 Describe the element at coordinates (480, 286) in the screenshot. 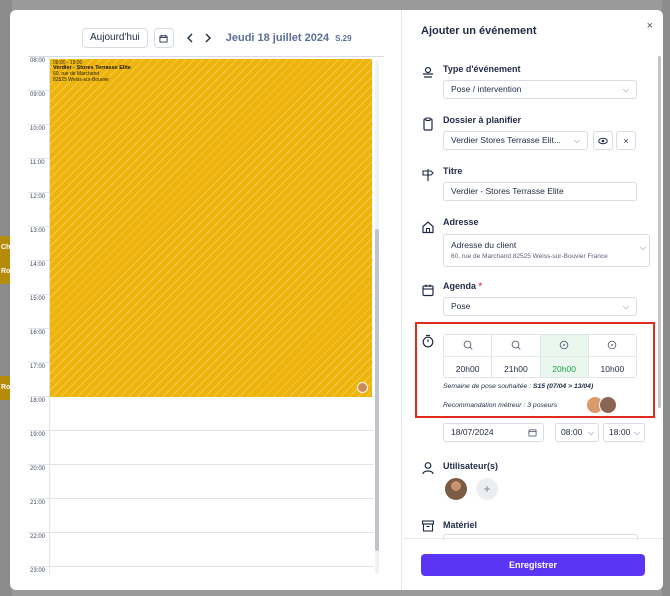

I see `required-mark: *` at that location.